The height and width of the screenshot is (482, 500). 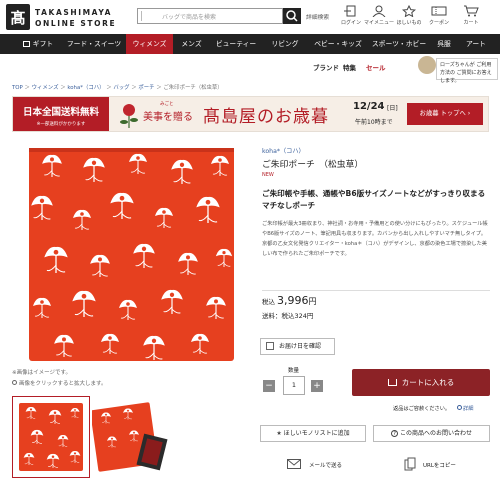 I want to click on cart-label: カート, so click(x=471, y=23).